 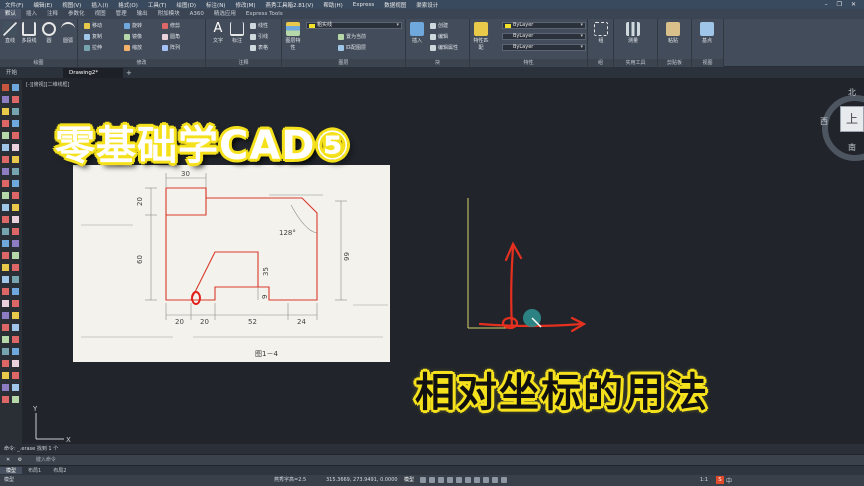 I want to click on set-current-button: 置为当前, so click(x=352, y=36).